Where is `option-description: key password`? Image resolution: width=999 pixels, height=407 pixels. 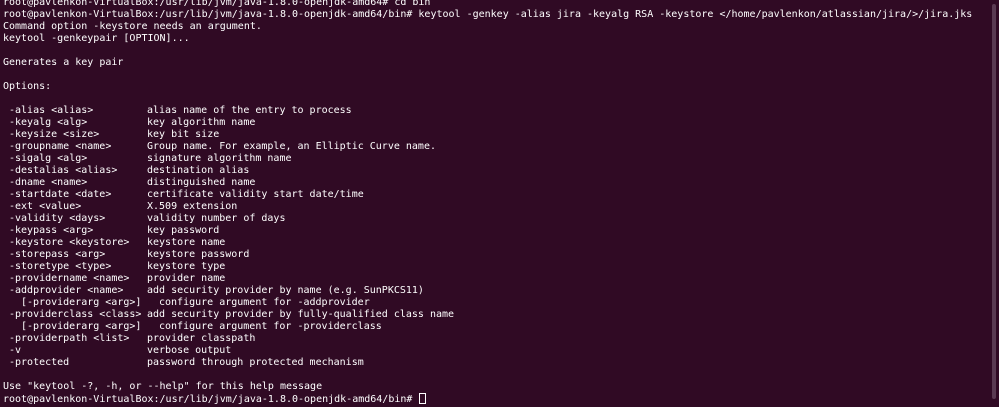
option-description: key password is located at coordinates (183, 230).